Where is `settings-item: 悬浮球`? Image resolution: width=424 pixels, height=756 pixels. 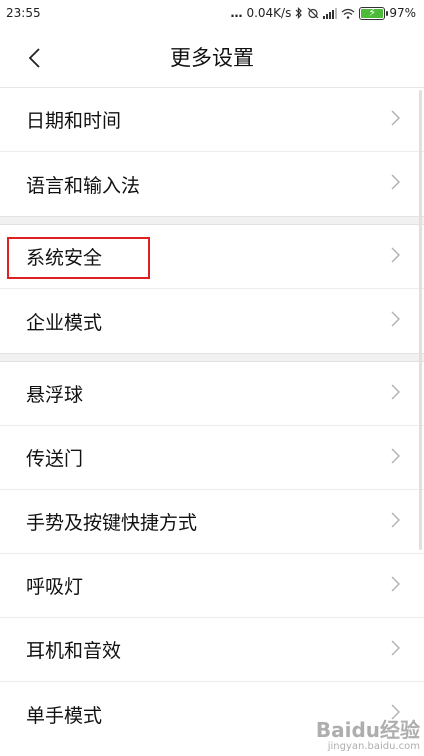 settings-item: 悬浮球 is located at coordinates (212, 394).